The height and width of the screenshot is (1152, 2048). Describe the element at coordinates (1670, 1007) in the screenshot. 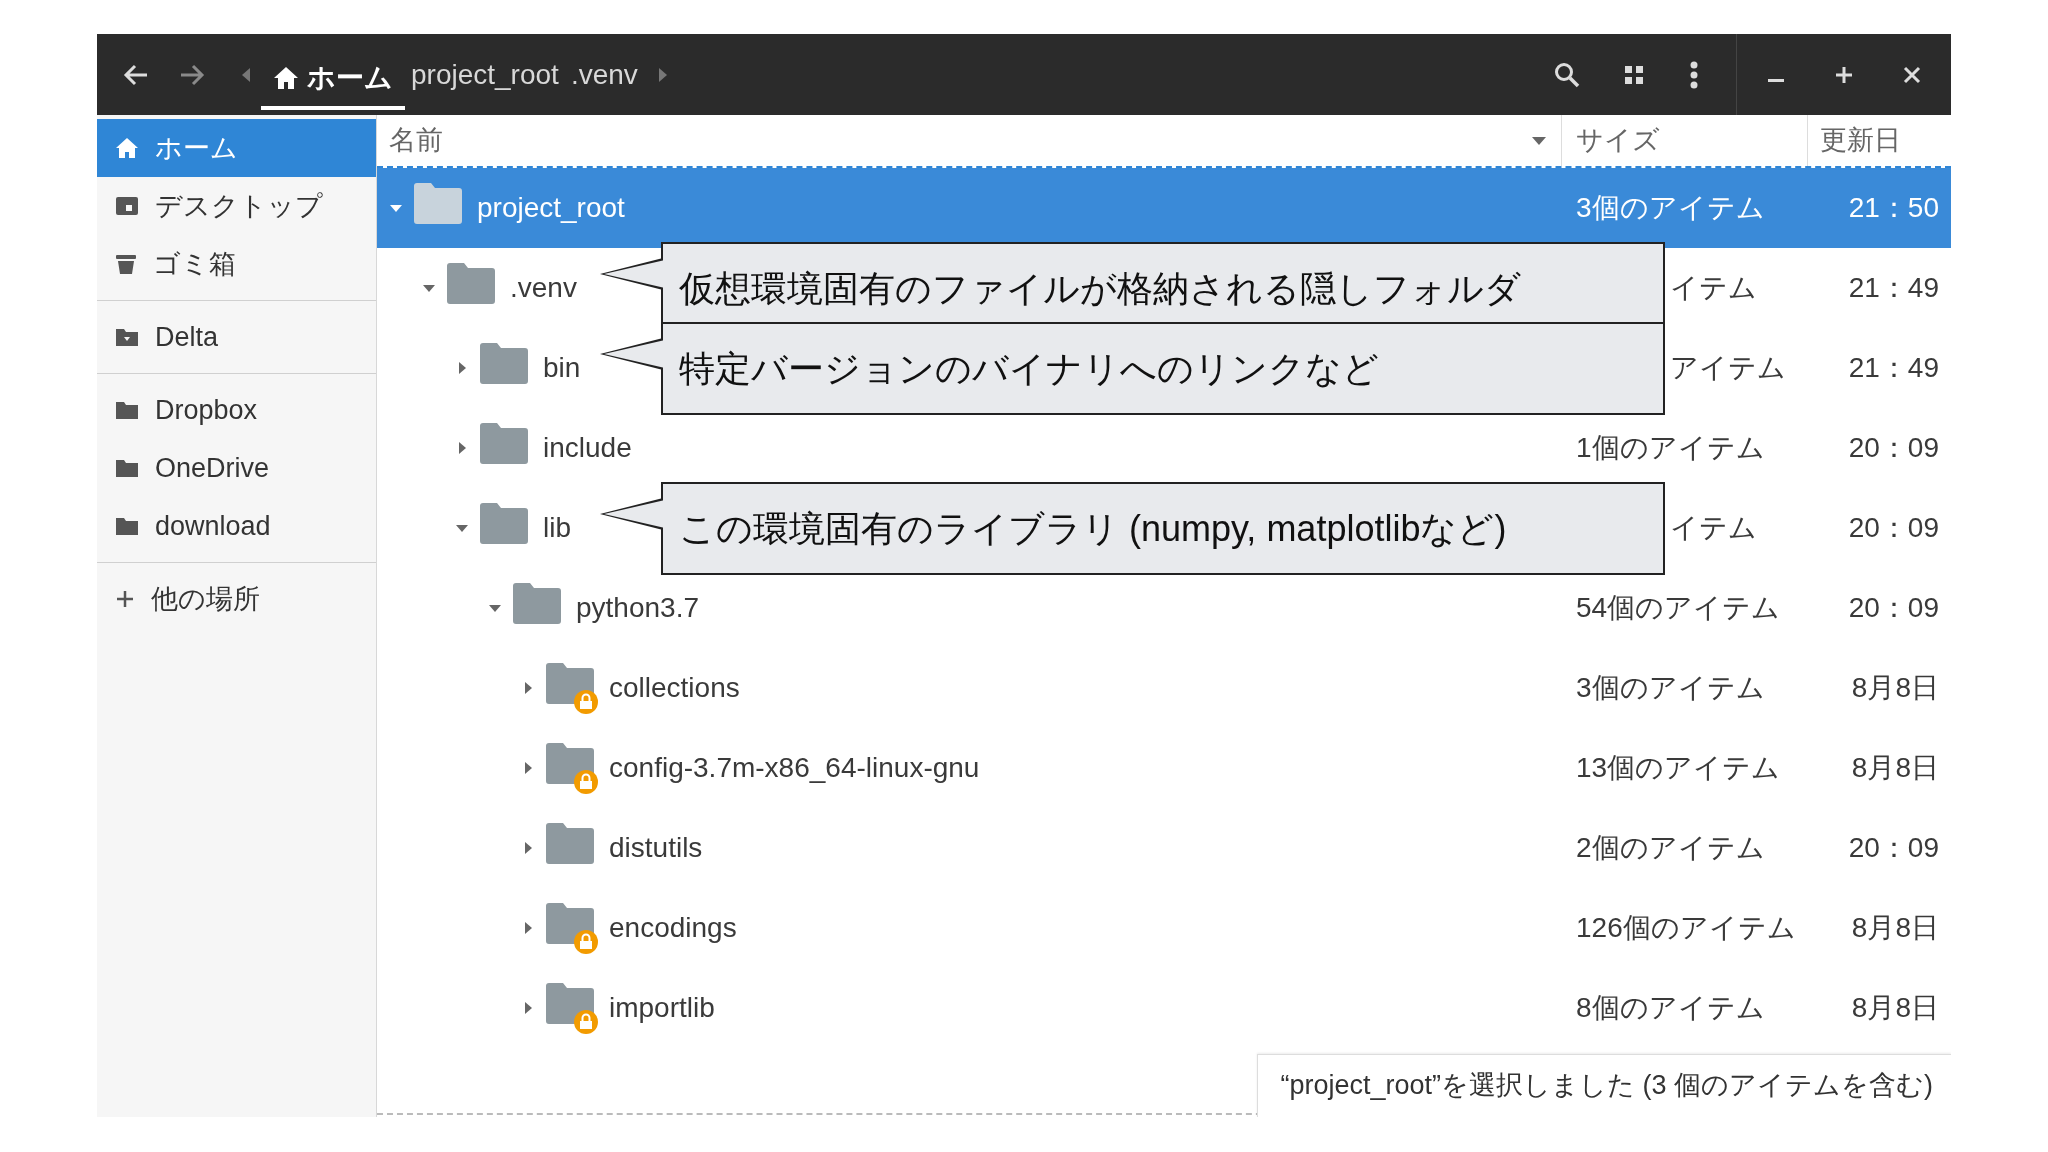

I see `item-count: 8個のアイテム` at that location.